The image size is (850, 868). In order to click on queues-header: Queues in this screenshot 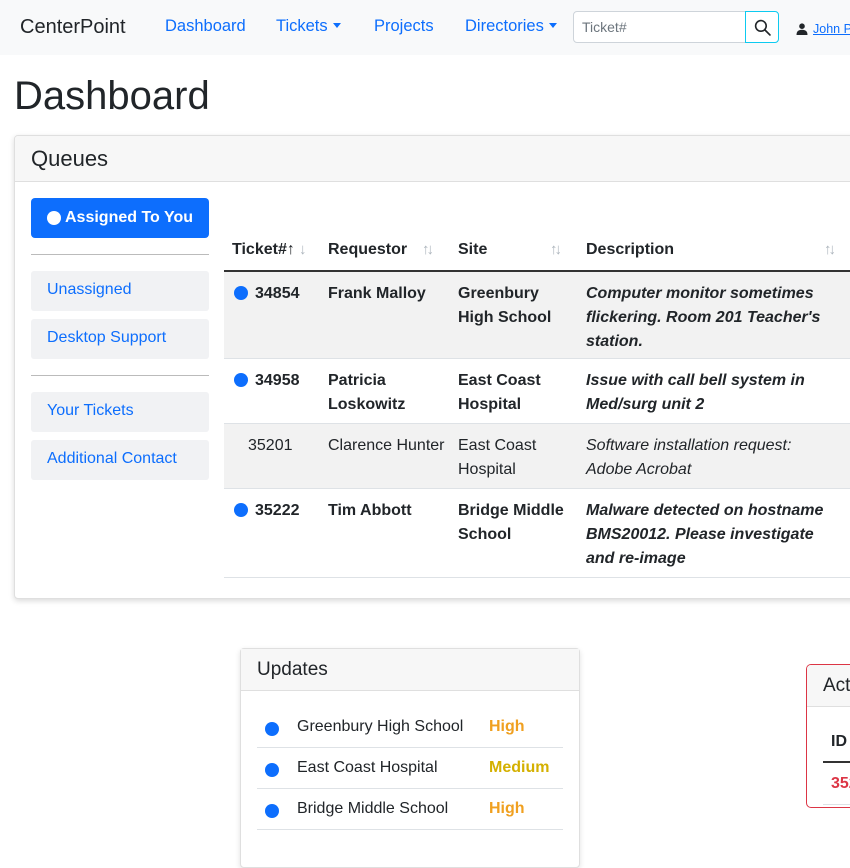, I will do `click(432, 159)`.